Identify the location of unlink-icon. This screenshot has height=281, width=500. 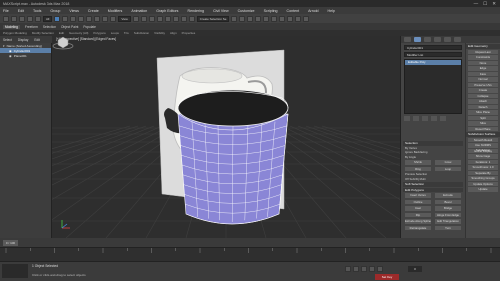
(30, 18).